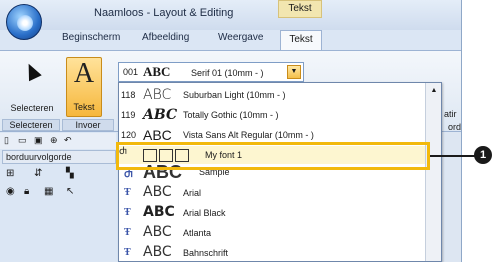 Image resolution: width=492 pixels, height=262 pixels. I want to click on font-select-name: Serif 01 (10mm - ), so click(227, 73).